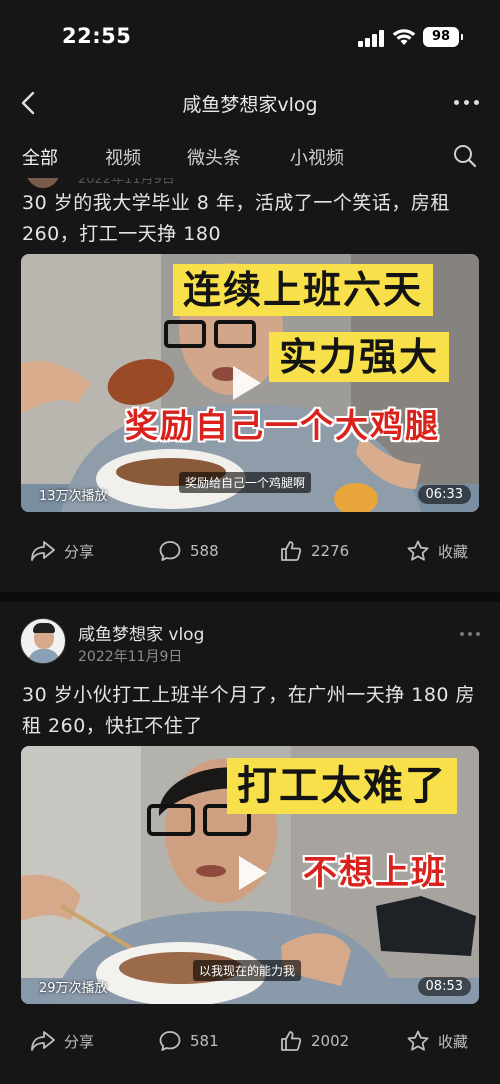  I want to click on status-bar: 22:55 98, so click(250, 38).